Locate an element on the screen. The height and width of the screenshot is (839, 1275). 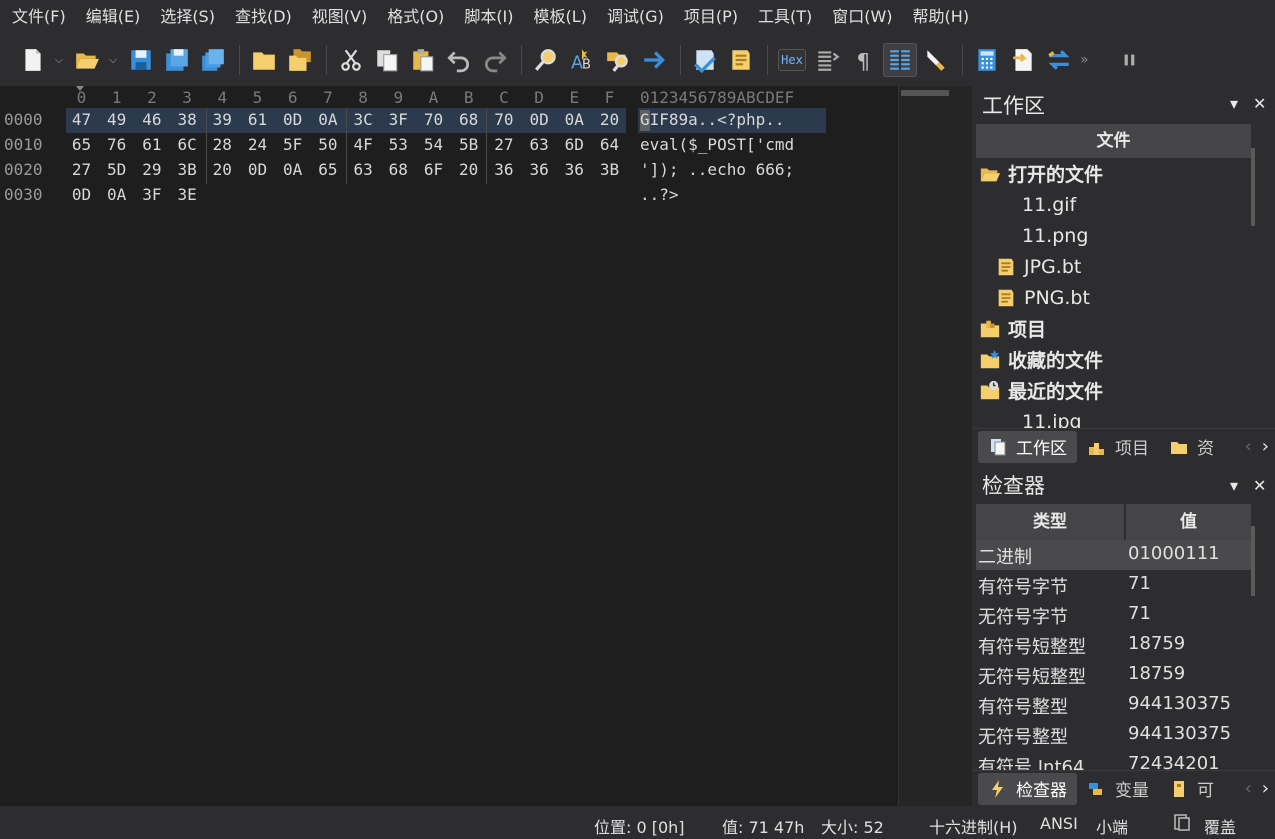
menu-format: 格式(O) is located at coordinates (415, 17).